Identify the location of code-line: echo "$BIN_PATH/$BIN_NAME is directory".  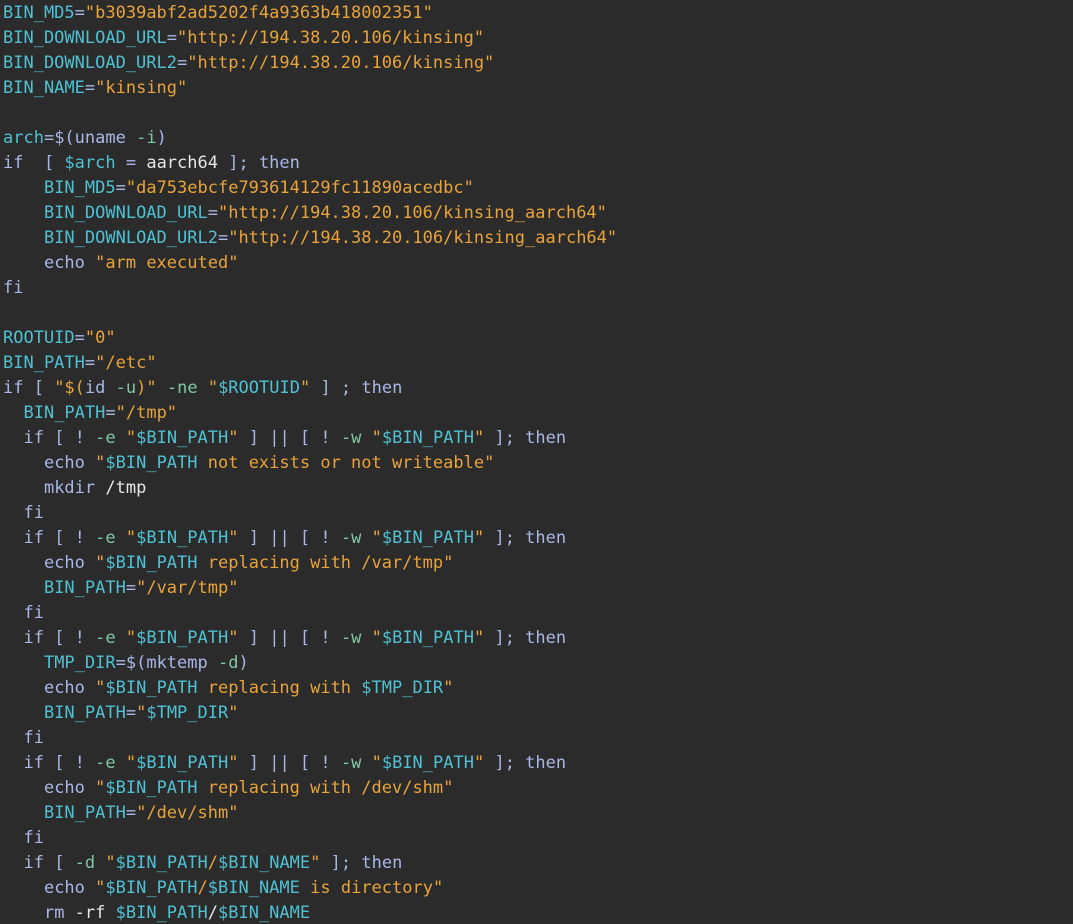
(310, 888).